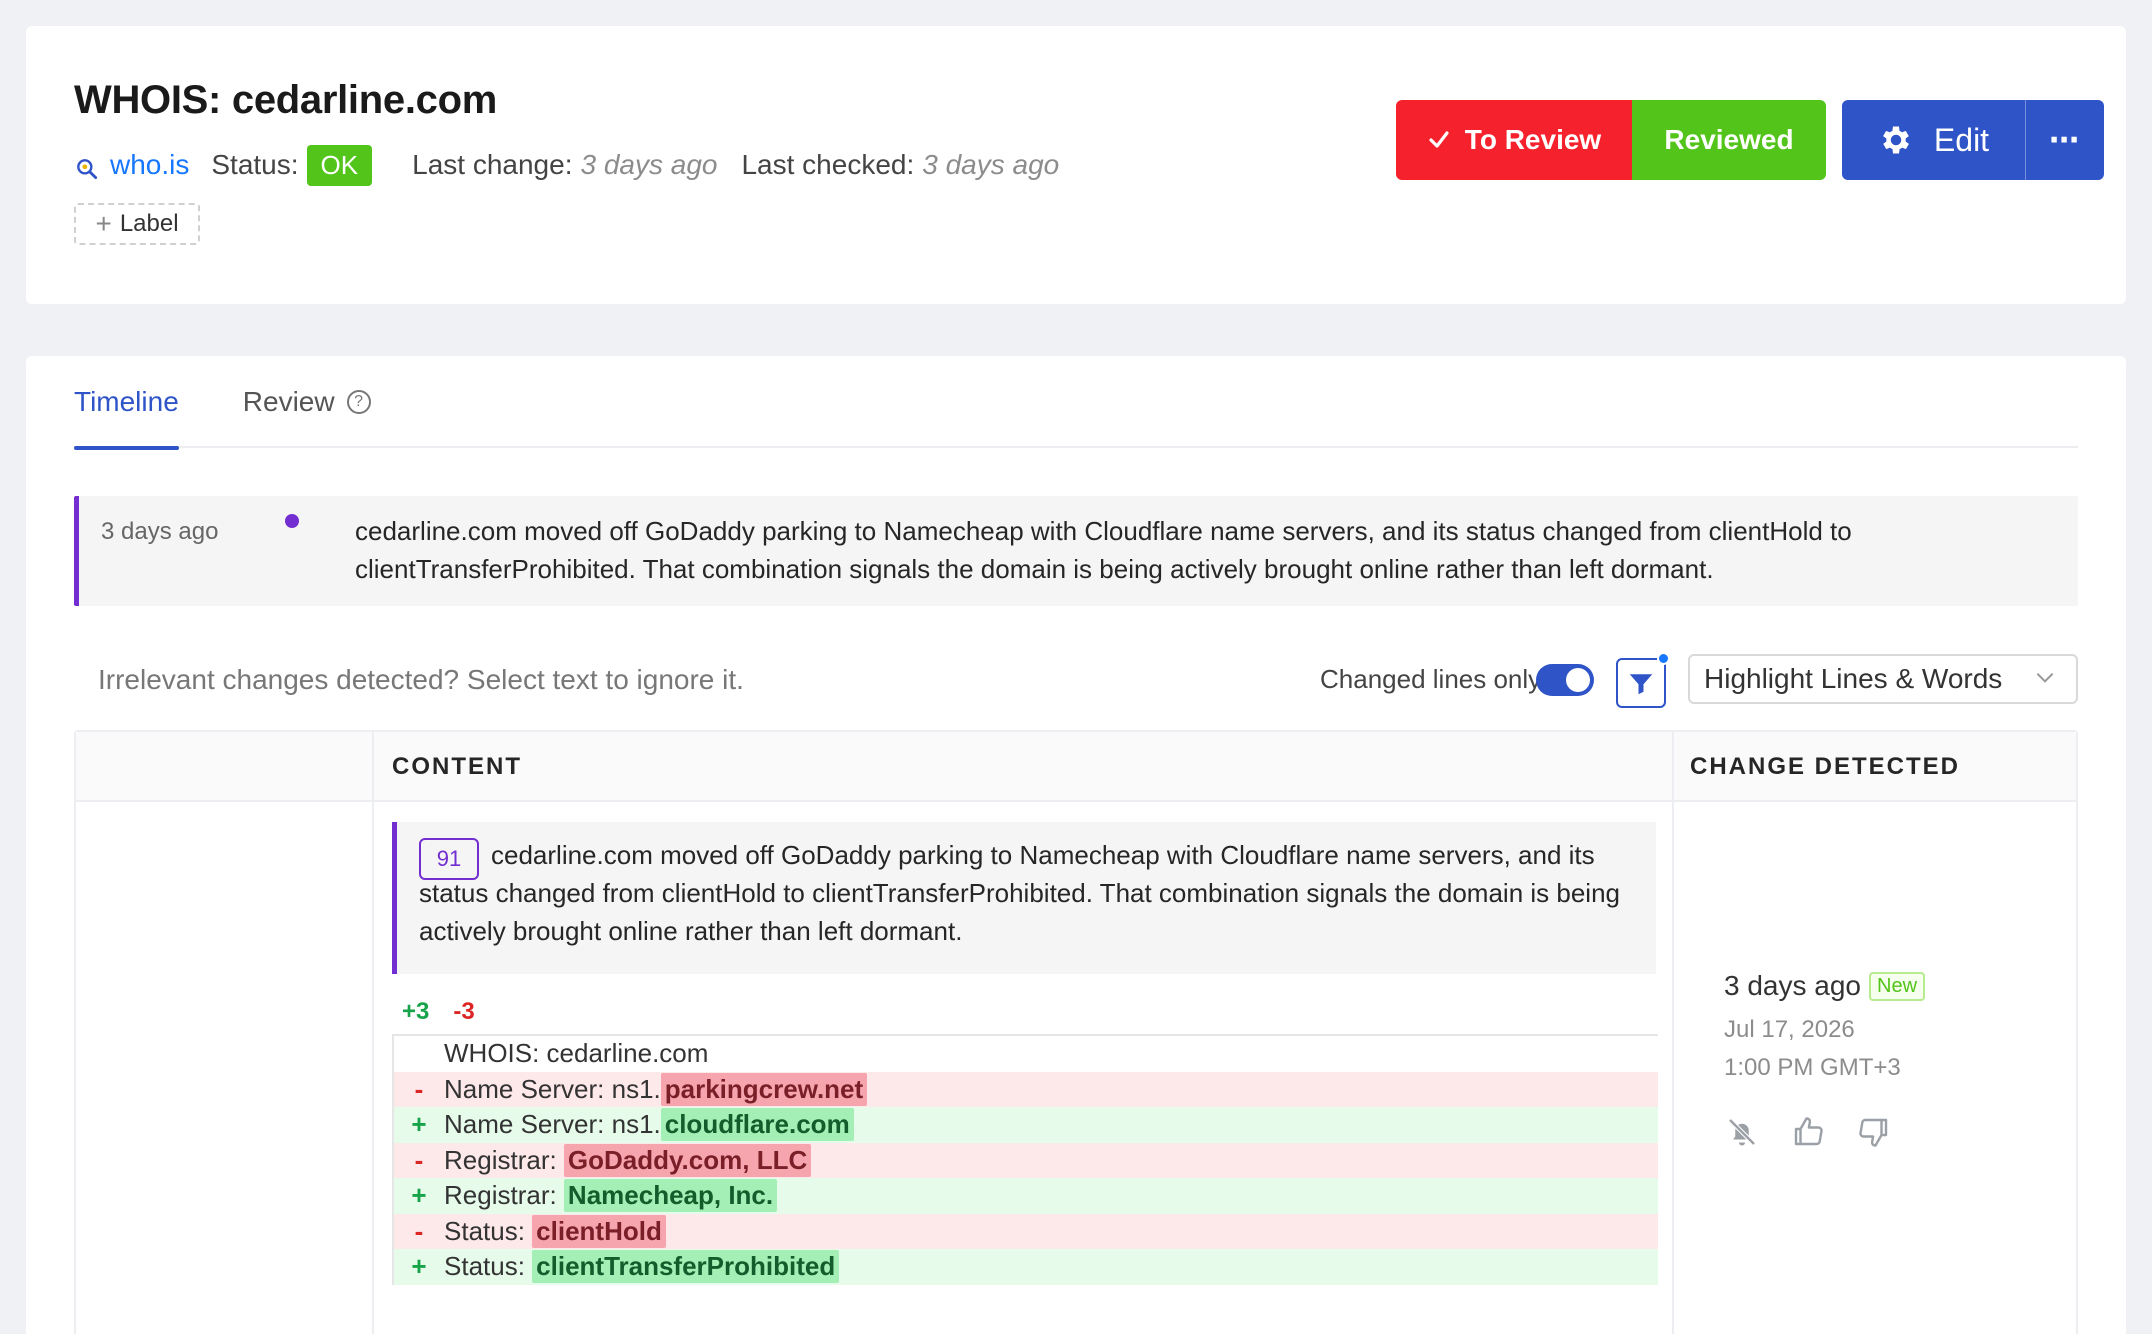  What do you see at coordinates (103, 223) in the screenshot?
I see `plus-icon: +` at bounding box center [103, 223].